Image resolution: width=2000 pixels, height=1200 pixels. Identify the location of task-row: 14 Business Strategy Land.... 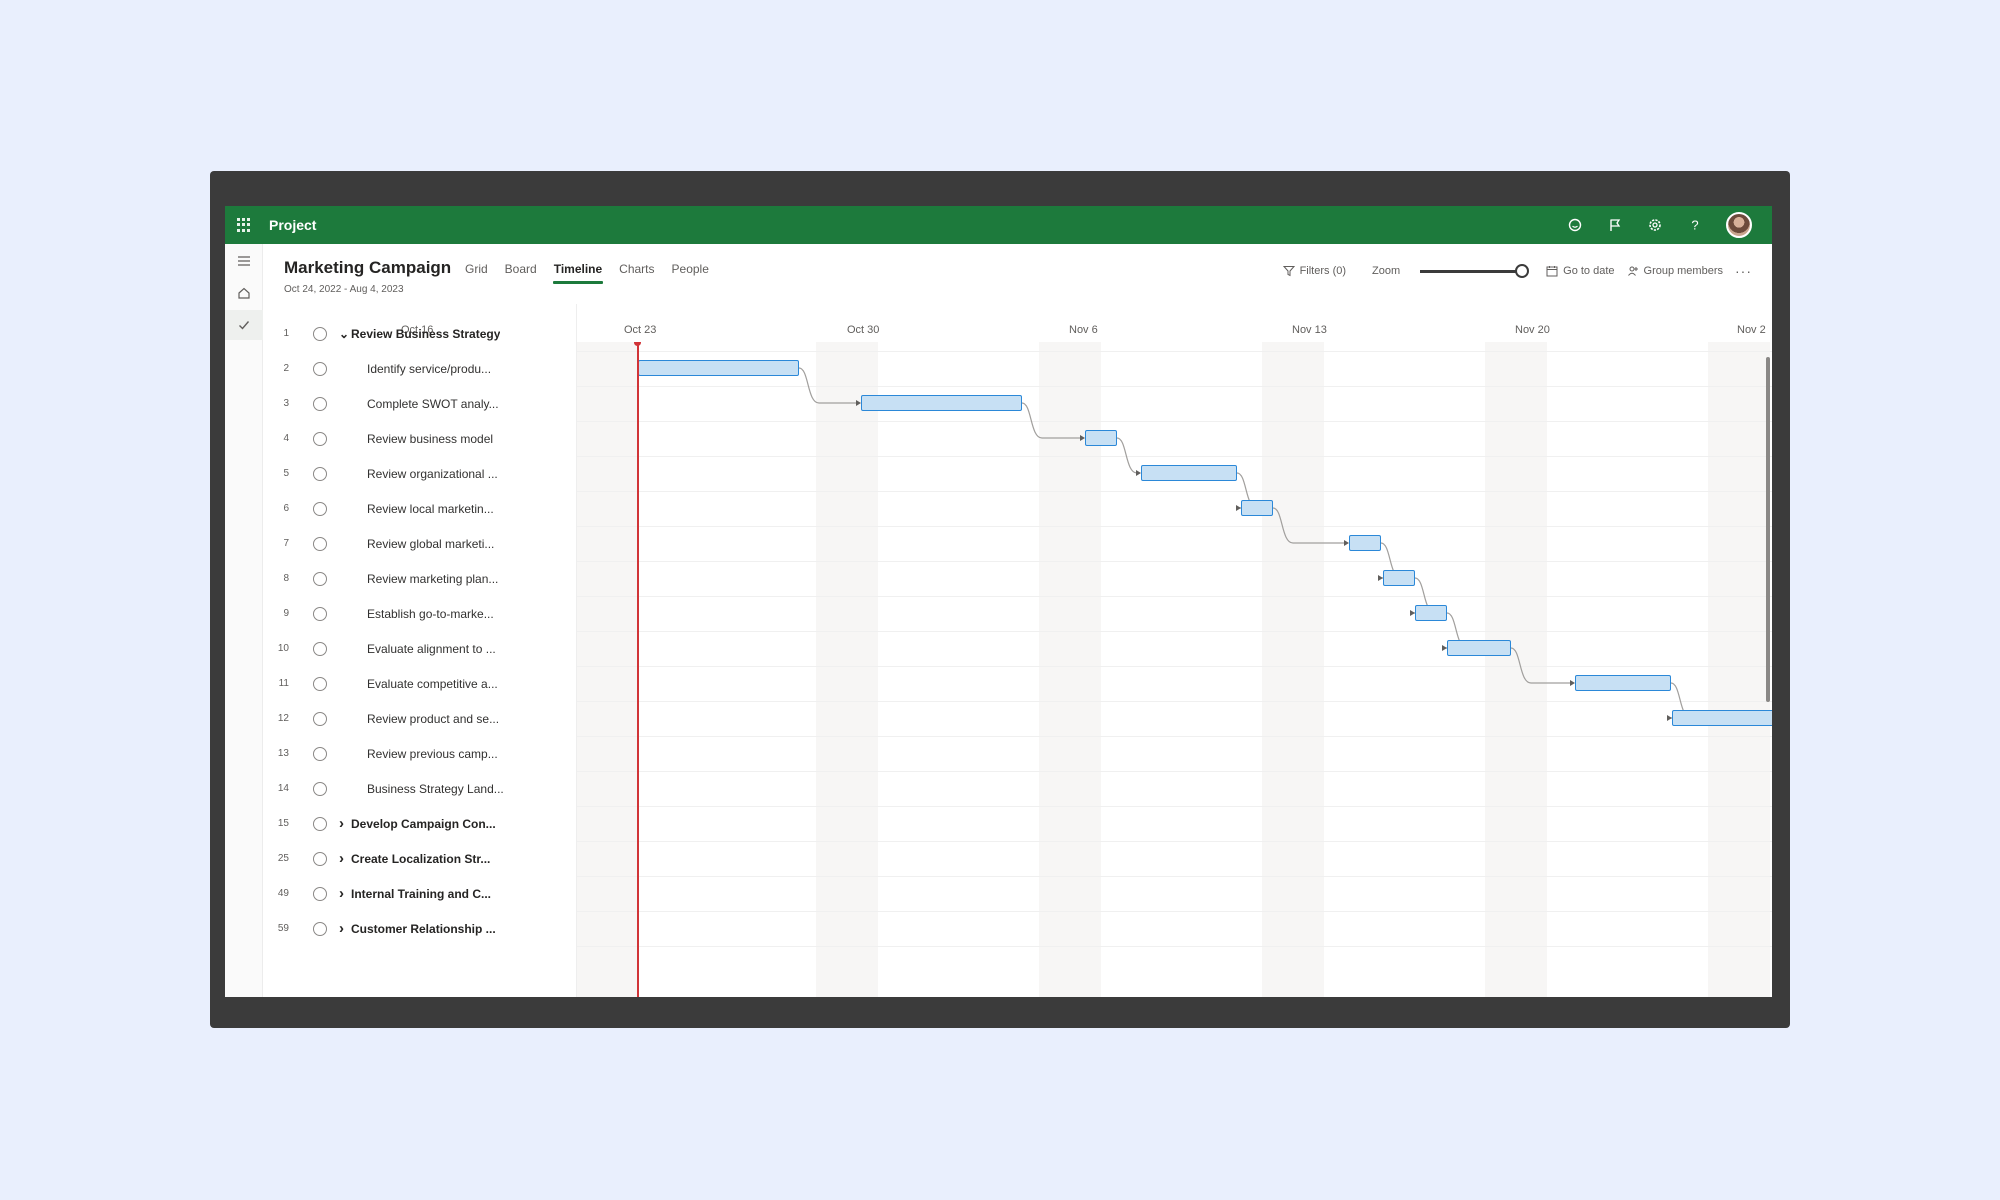
(420, 788).